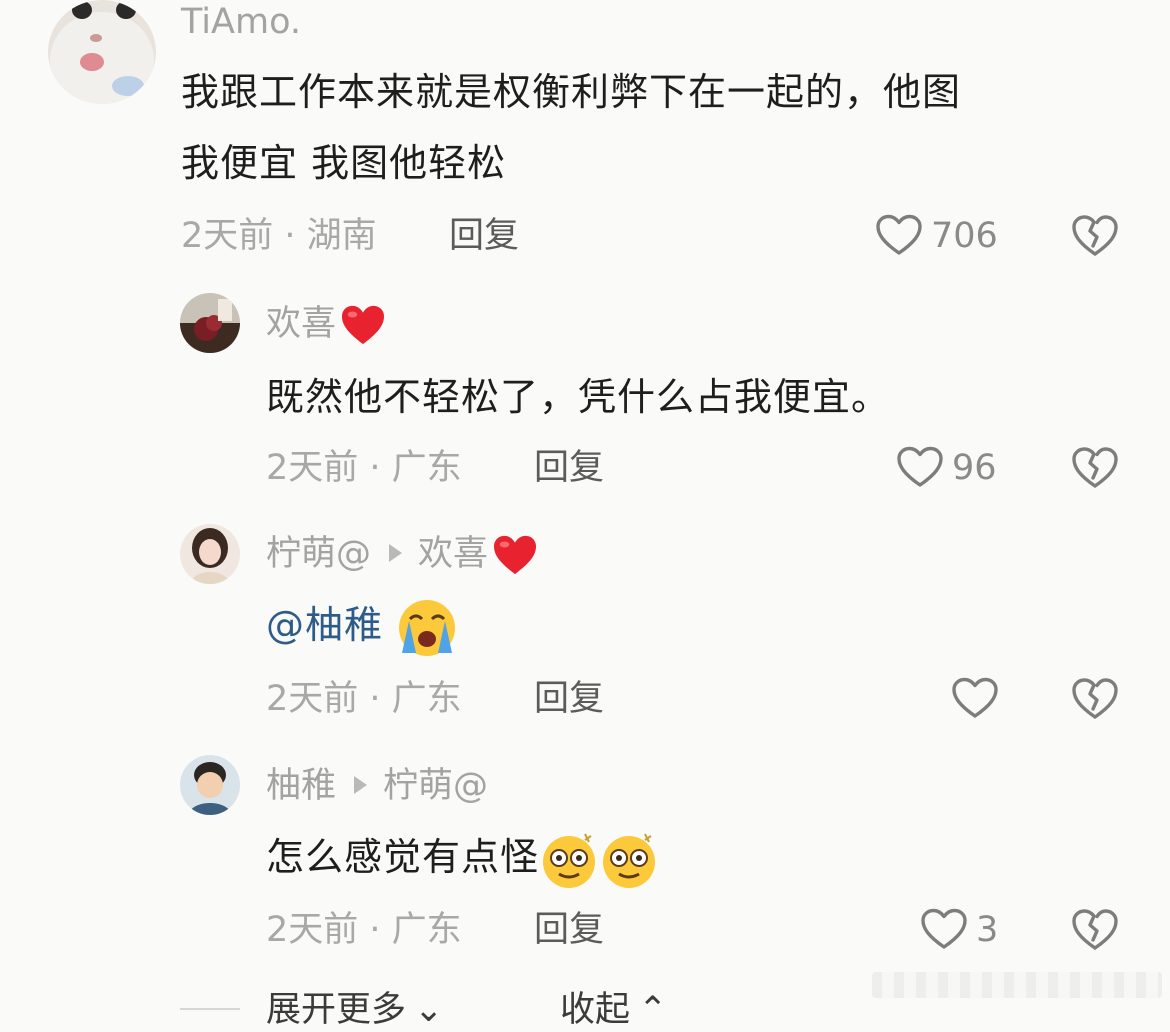 This screenshot has width=1170, height=1032. What do you see at coordinates (429, 1010) in the screenshot?
I see `chevron-down-icon: ⌄` at bounding box center [429, 1010].